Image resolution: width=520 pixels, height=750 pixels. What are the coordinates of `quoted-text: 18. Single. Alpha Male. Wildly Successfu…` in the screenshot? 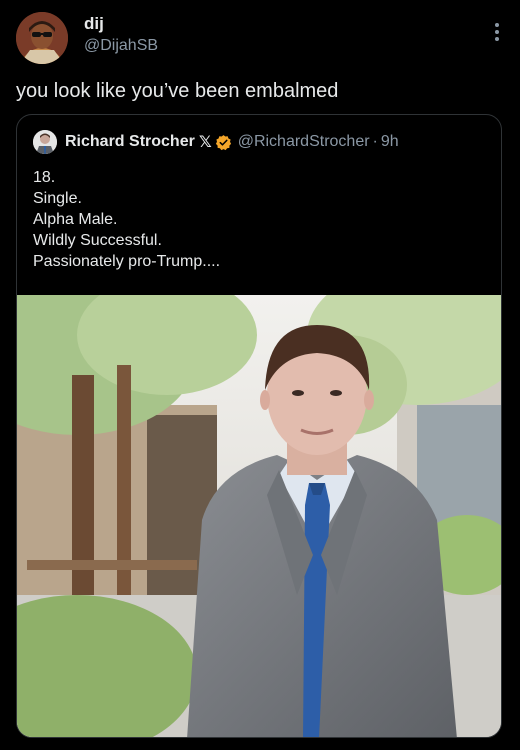 It's located at (126, 219).